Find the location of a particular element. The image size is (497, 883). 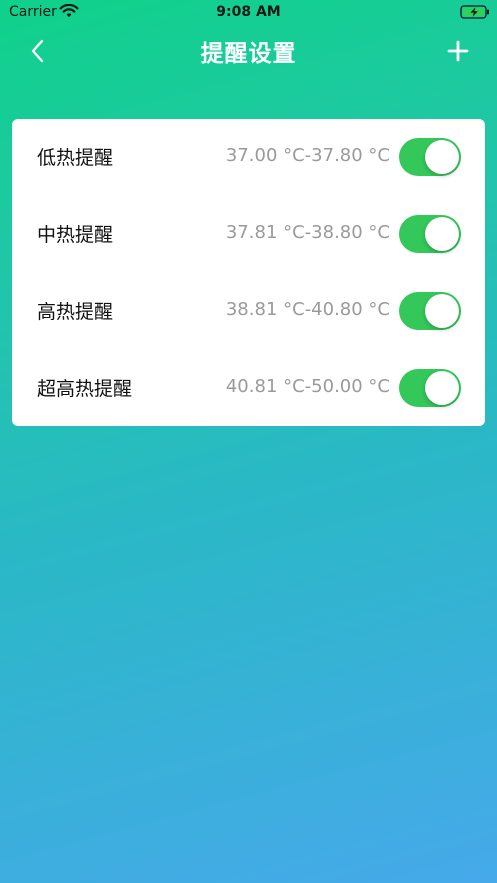

status-bar: Carrier 9:08 AM is located at coordinates (248, 13).